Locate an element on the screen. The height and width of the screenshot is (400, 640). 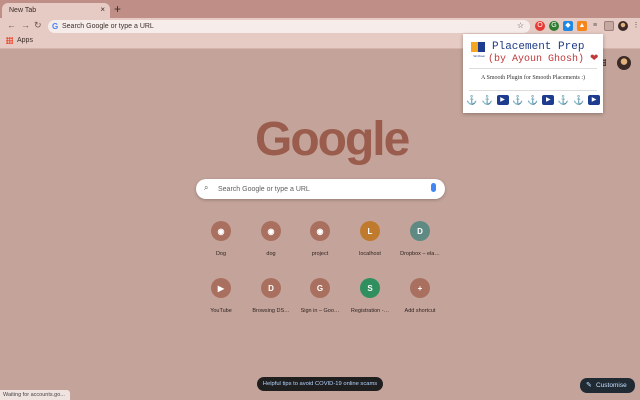
extension-gray-icon: ≡ is located at coordinates (595, 26).